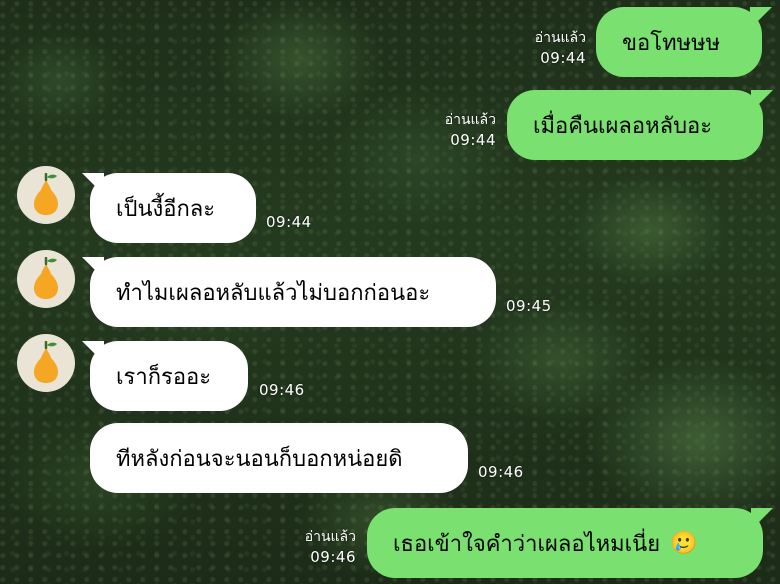  I want to click on message-bubble-outgoing: เธอเข้าใจคำว่าเผลอไหมเนี่ย 🥲, so click(565, 543).